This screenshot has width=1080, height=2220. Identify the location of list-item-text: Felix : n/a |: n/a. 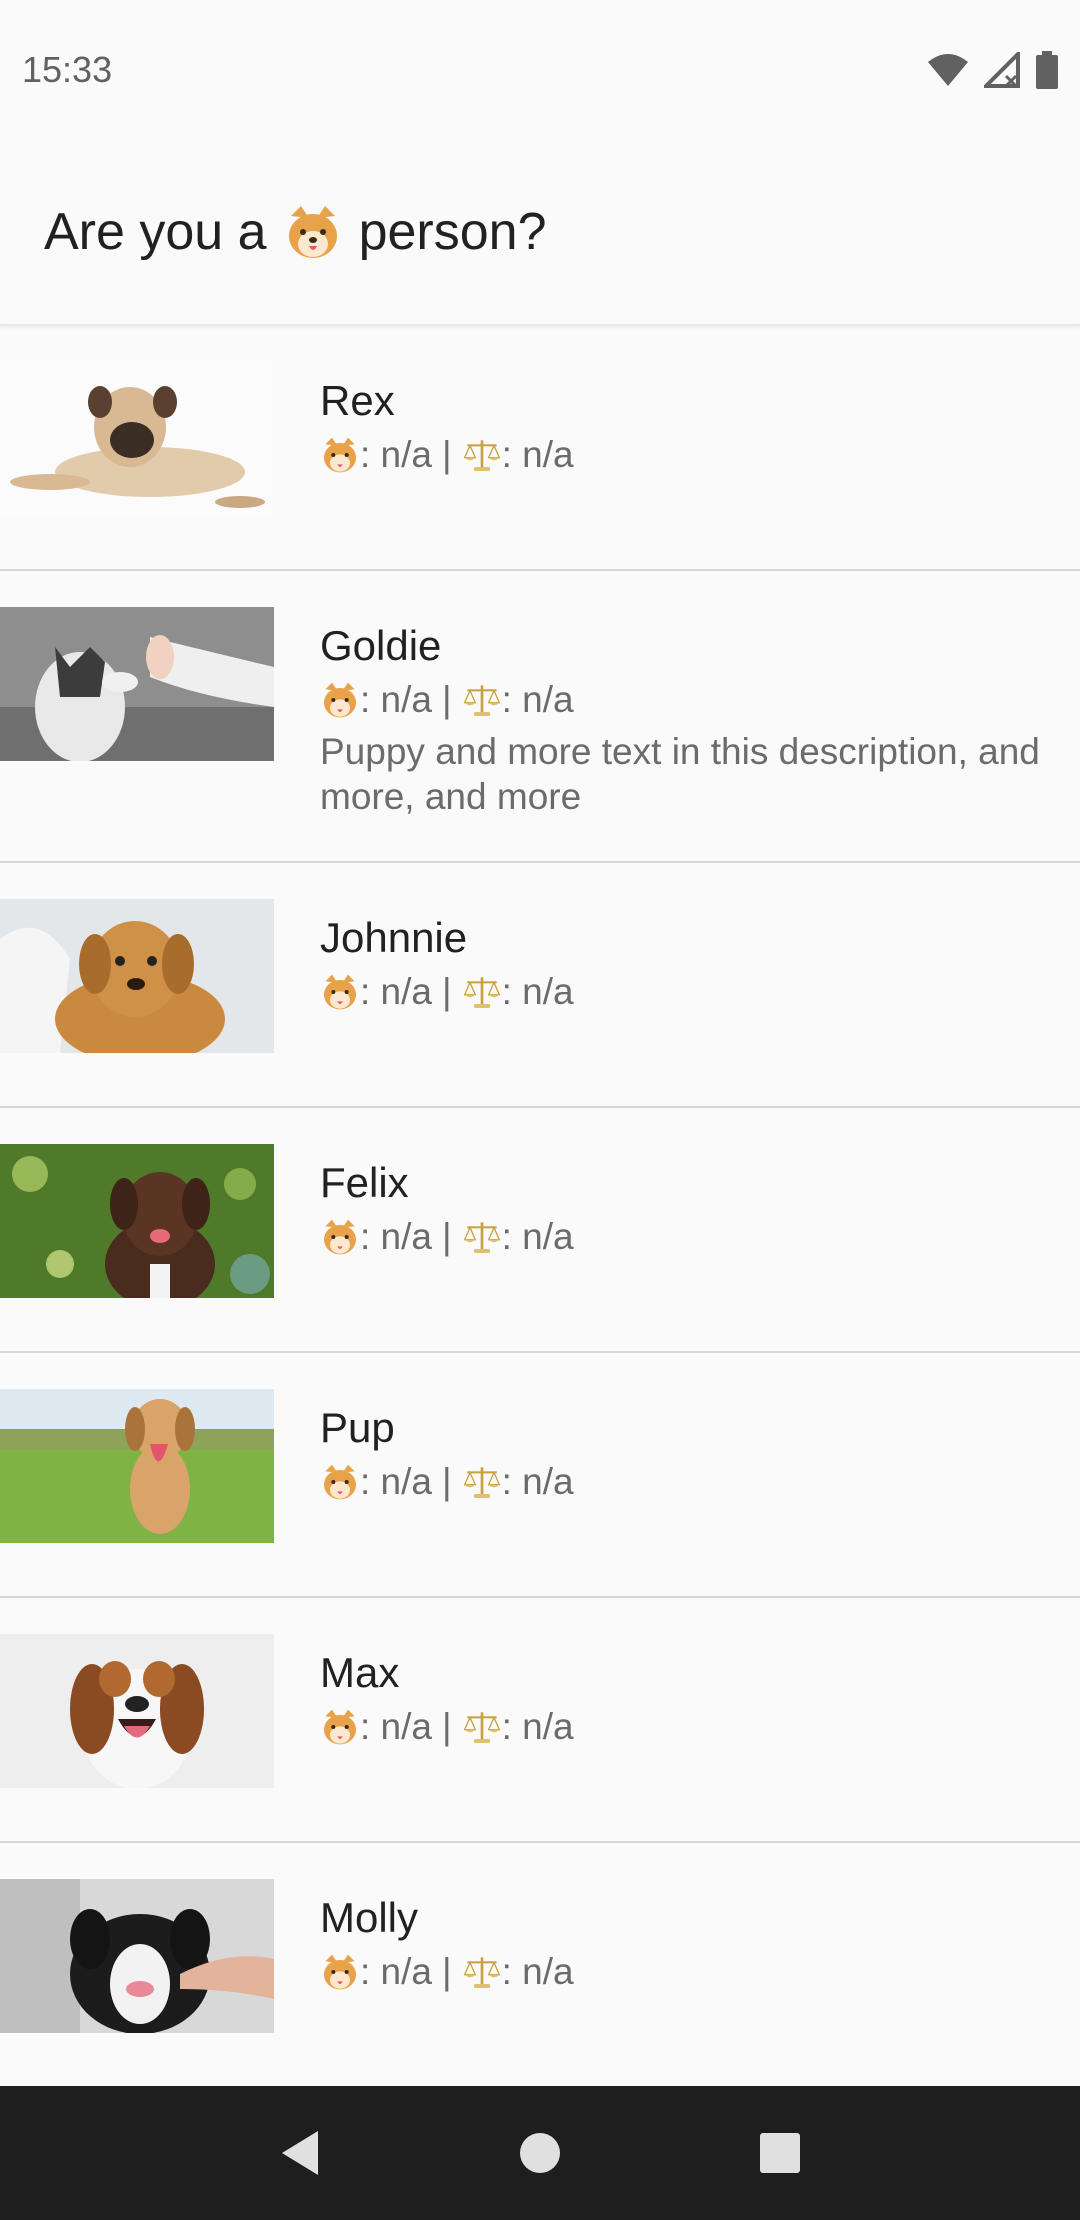
(680, 1209).